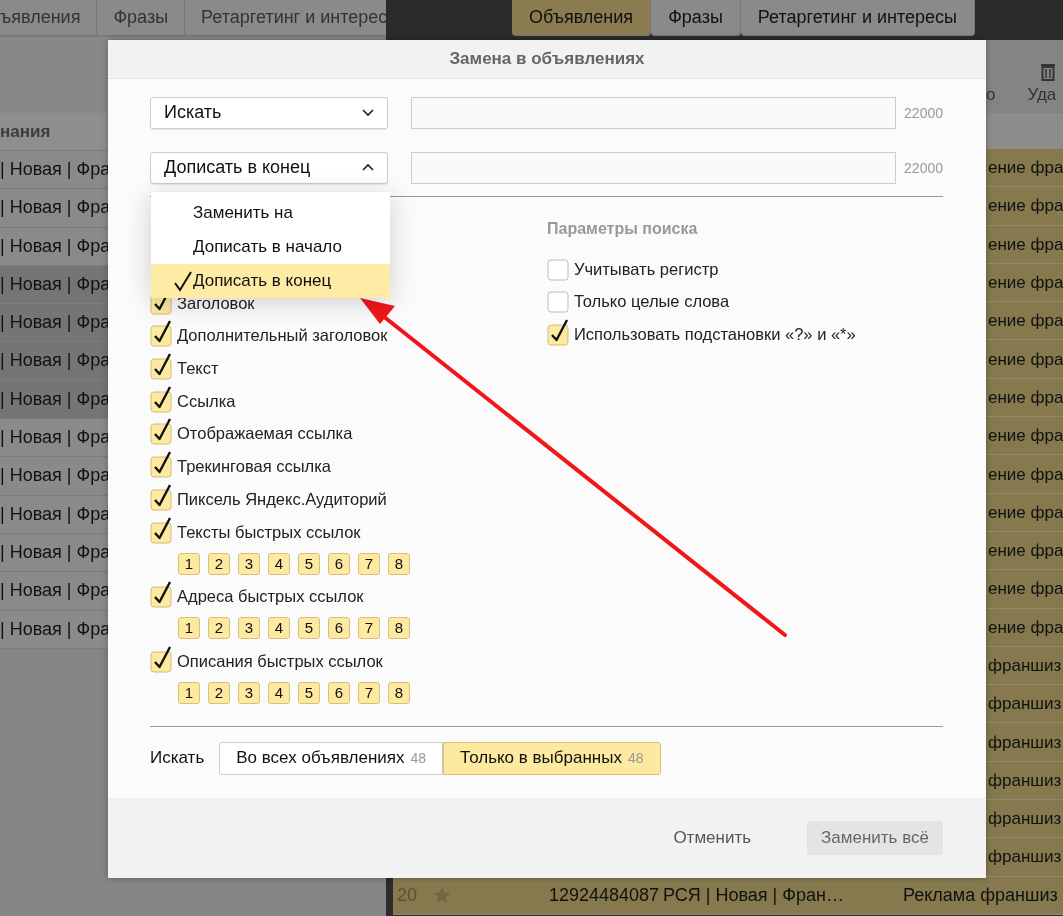  Describe the element at coordinates (270, 213) in the screenshot. I see `menu-item: Заменить на` at that location.